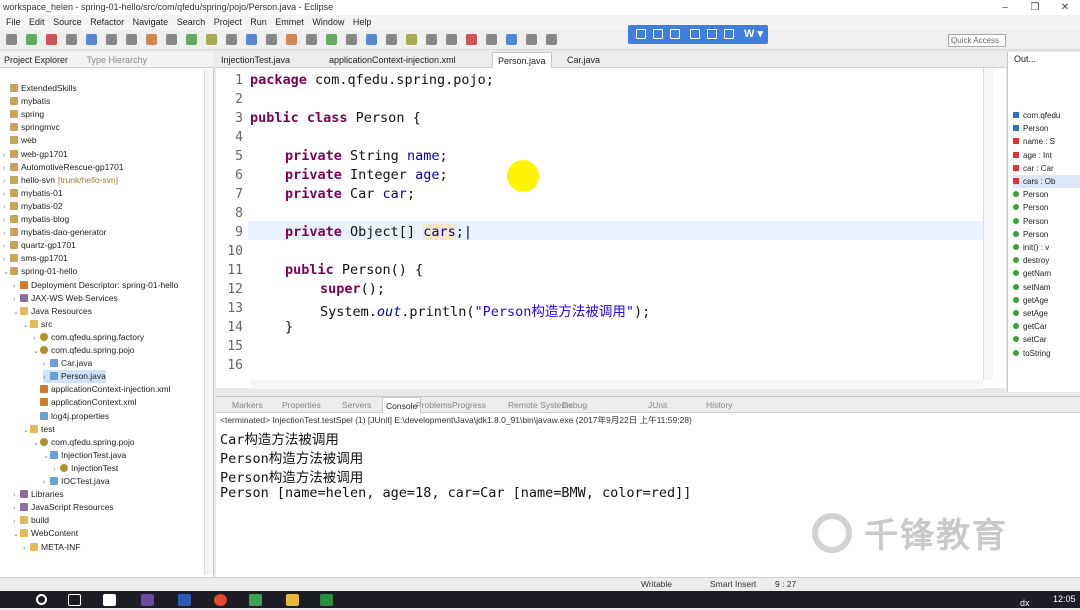  I want to click on tree-item: ⌄ com.qfedu.spring.pojo, so click(84, 350).